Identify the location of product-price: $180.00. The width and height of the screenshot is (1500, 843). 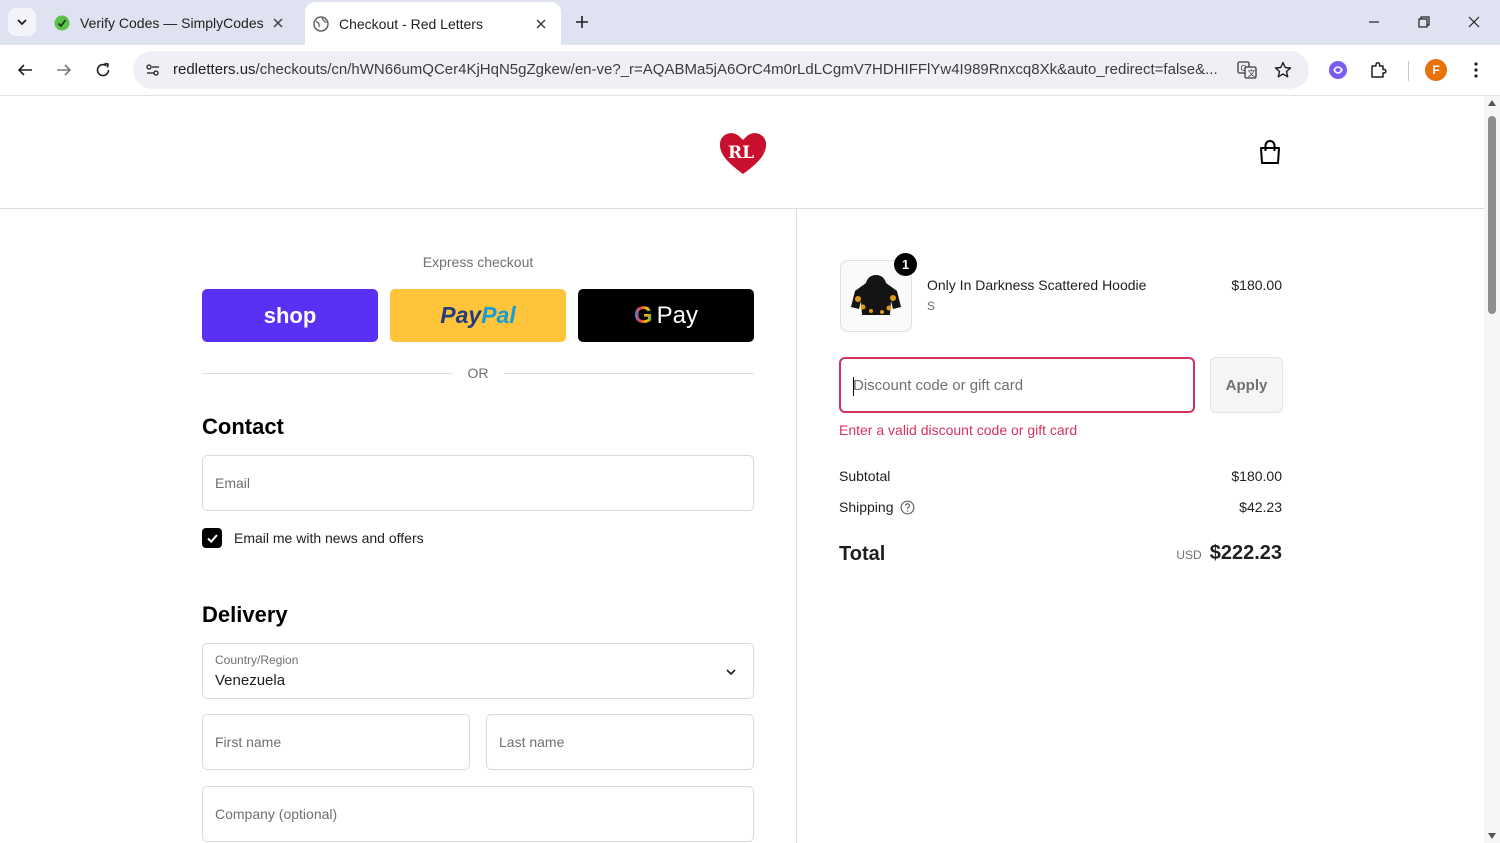
(1256, 285).